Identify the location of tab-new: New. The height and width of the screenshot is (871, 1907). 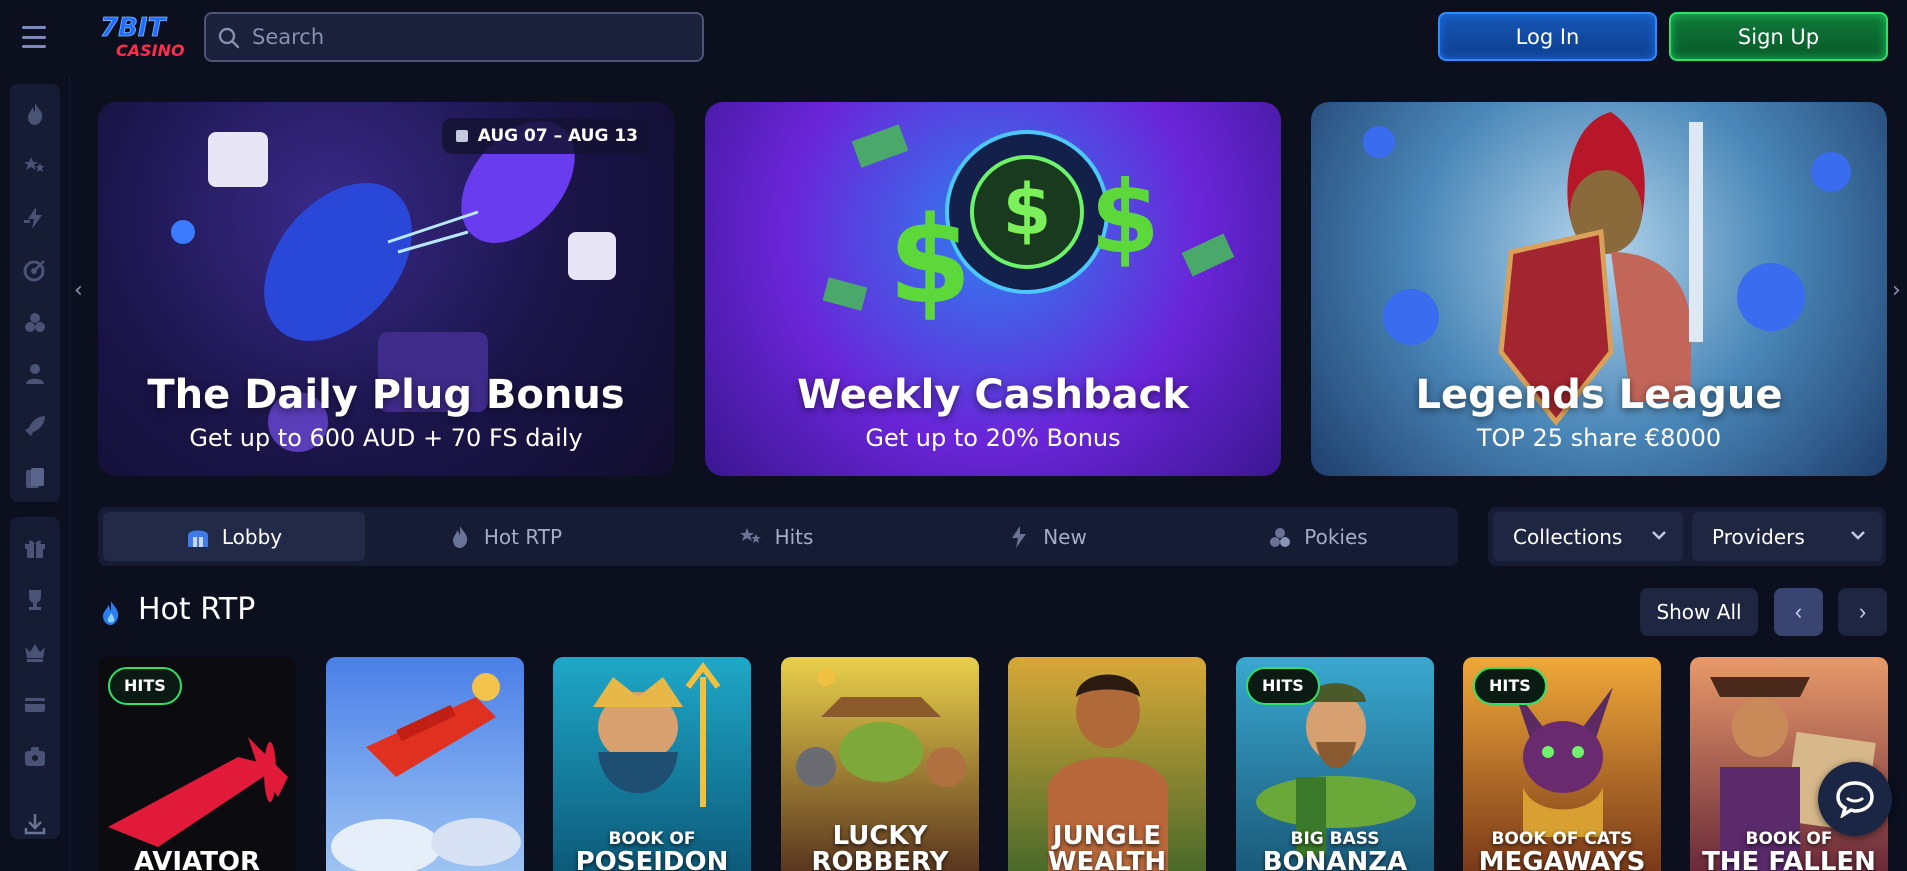
(1047, 536).